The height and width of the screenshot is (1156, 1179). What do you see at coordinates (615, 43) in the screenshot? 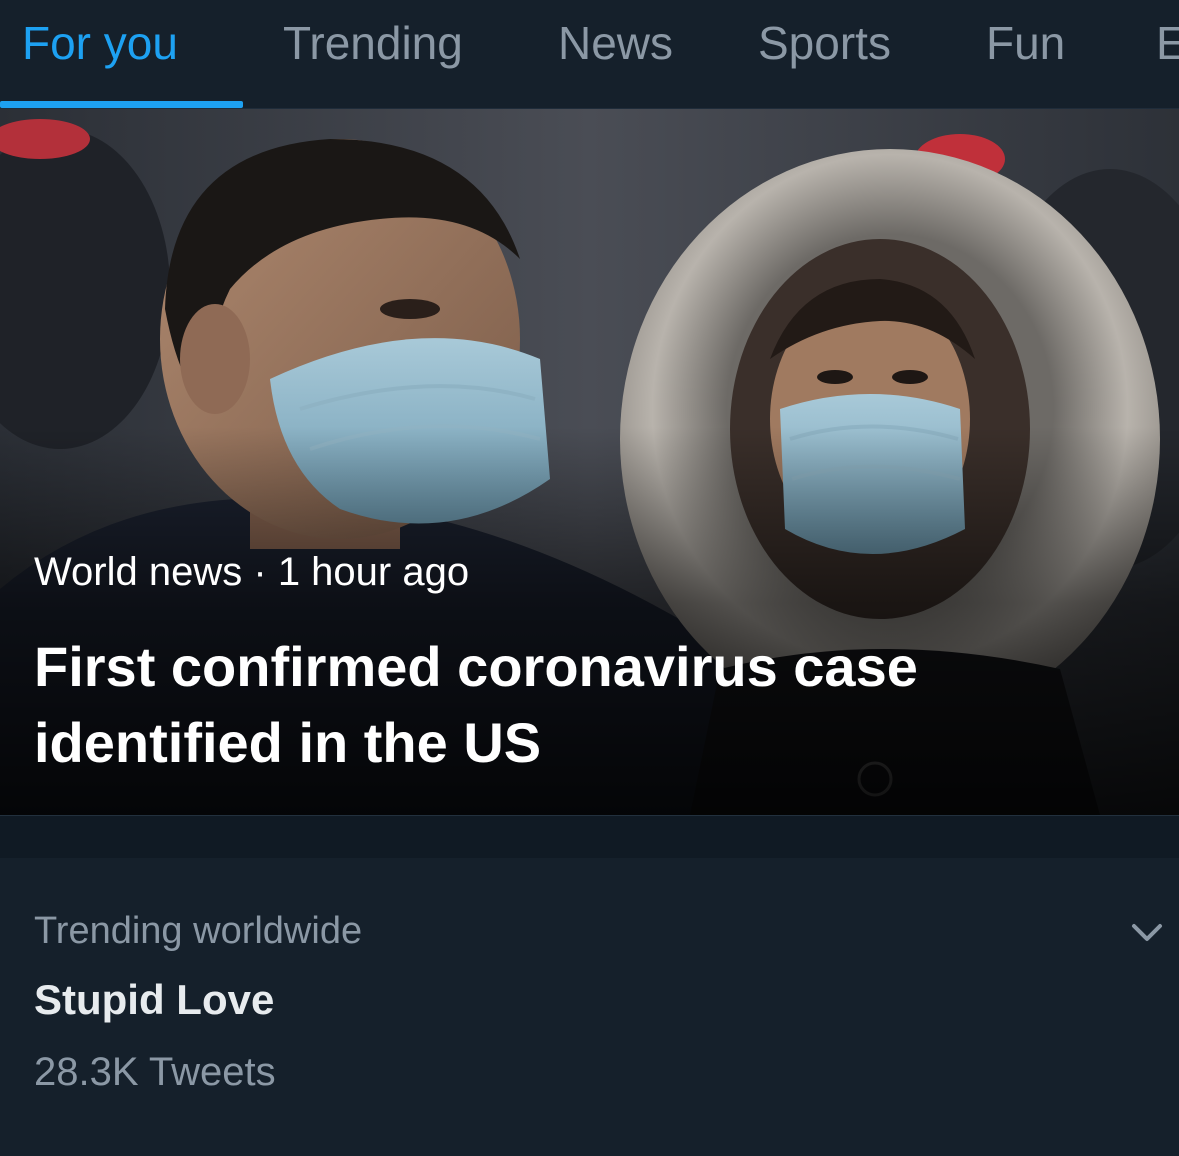
I see `tab-news: News` at bounding box center [615, 43].